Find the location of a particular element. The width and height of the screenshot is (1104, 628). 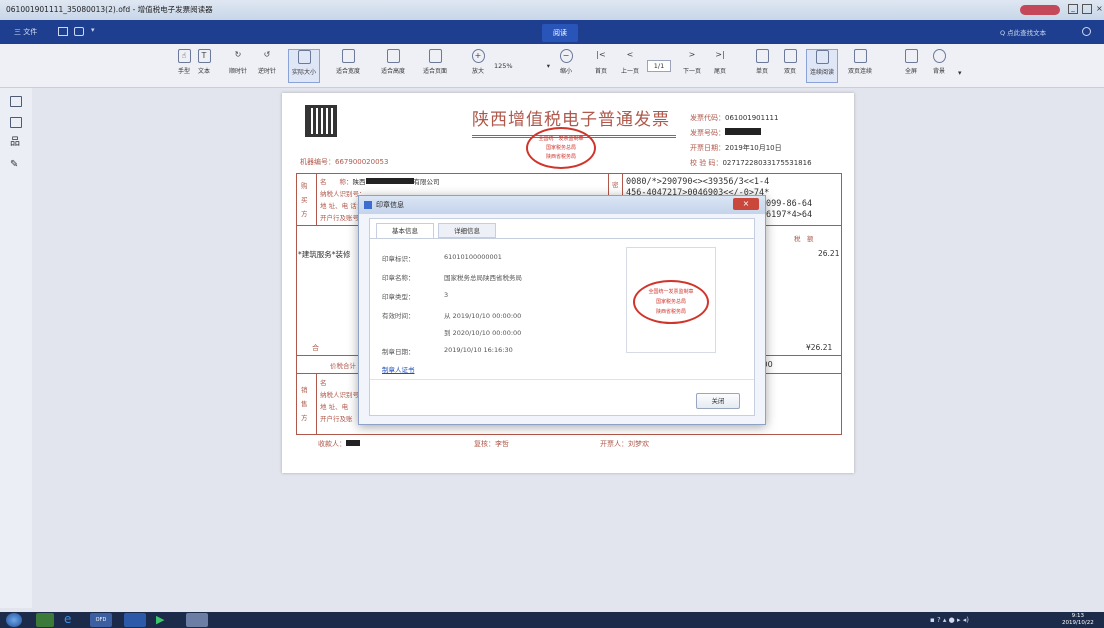

machine-number: 机器编号：667900020053 is located at coordinates (344, 162).